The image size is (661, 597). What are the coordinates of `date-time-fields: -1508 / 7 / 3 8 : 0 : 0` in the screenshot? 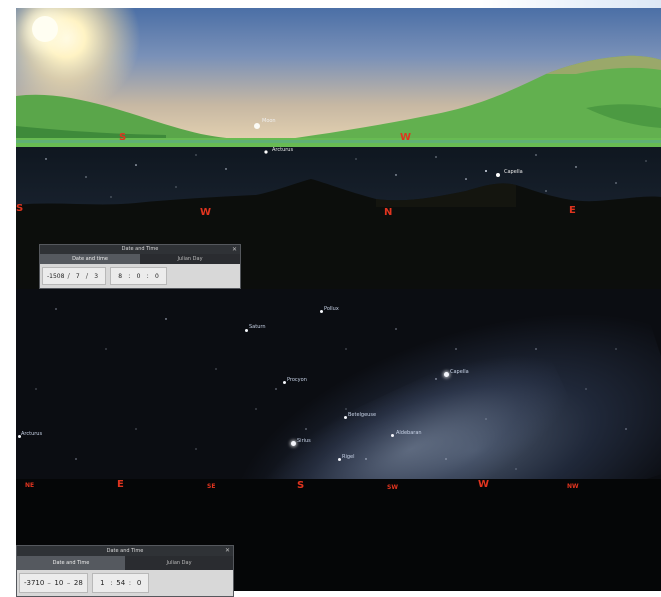 It's located at (140, 276).